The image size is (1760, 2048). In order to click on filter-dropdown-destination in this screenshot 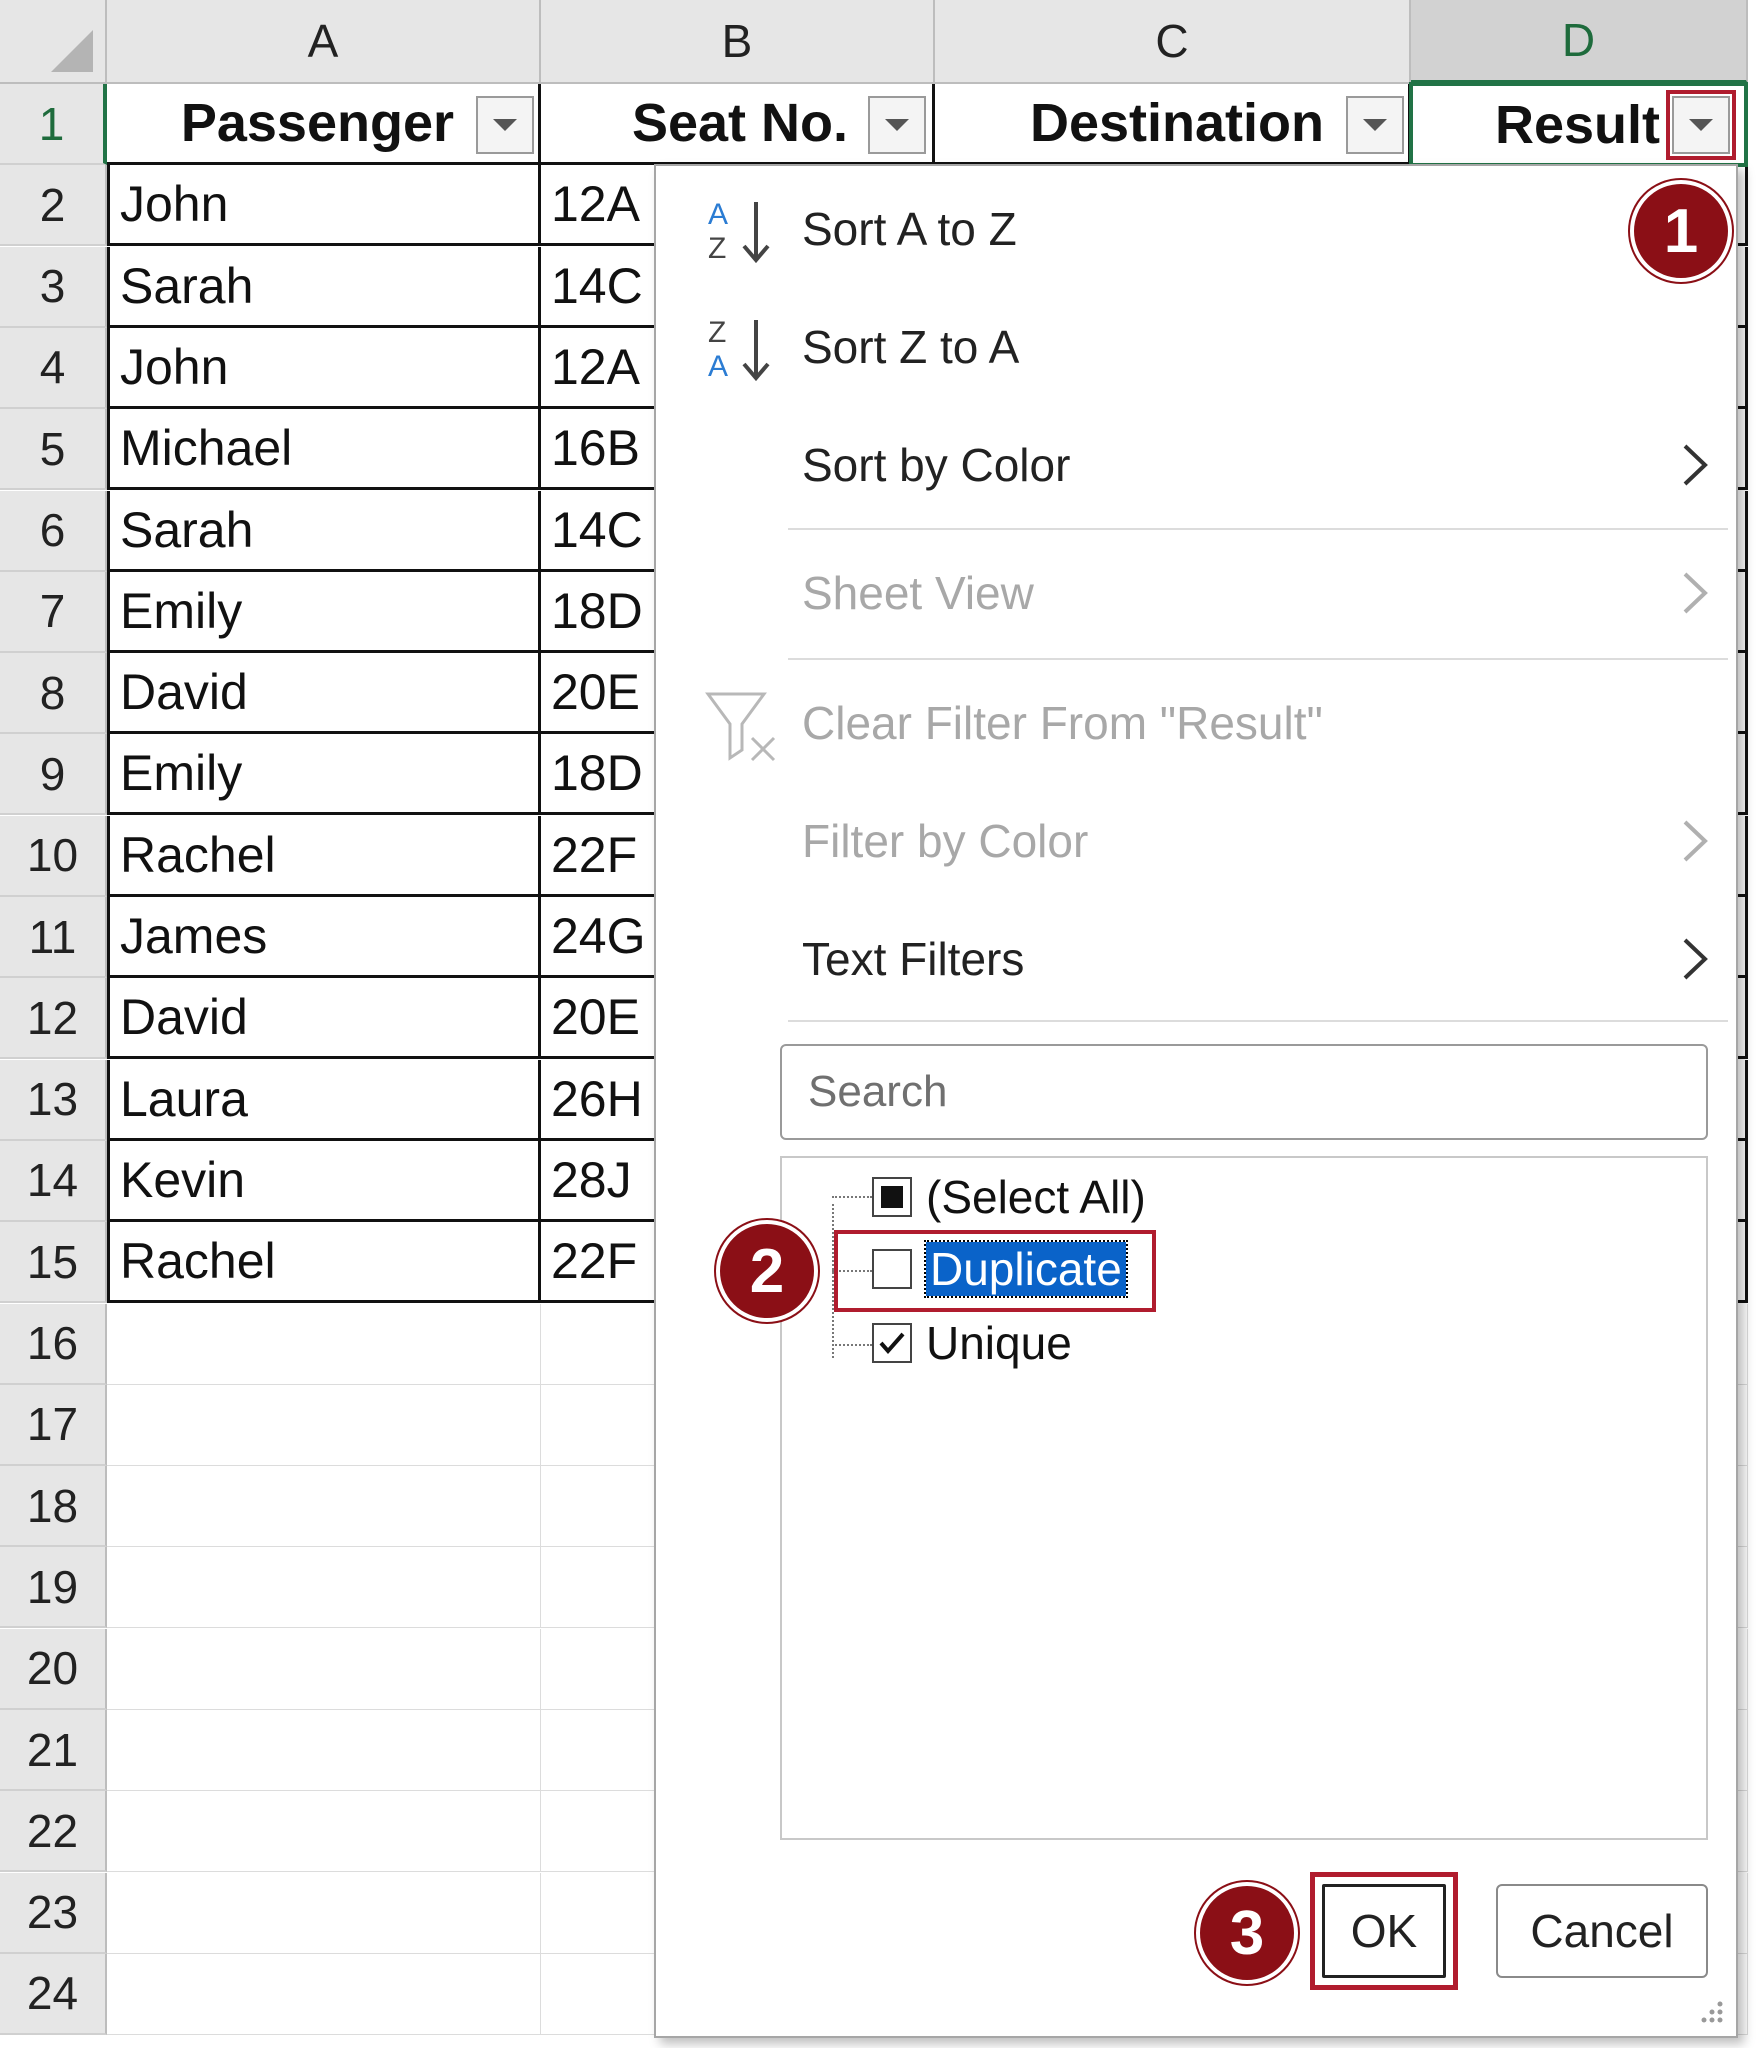, I will do `click(1375, 125)`.